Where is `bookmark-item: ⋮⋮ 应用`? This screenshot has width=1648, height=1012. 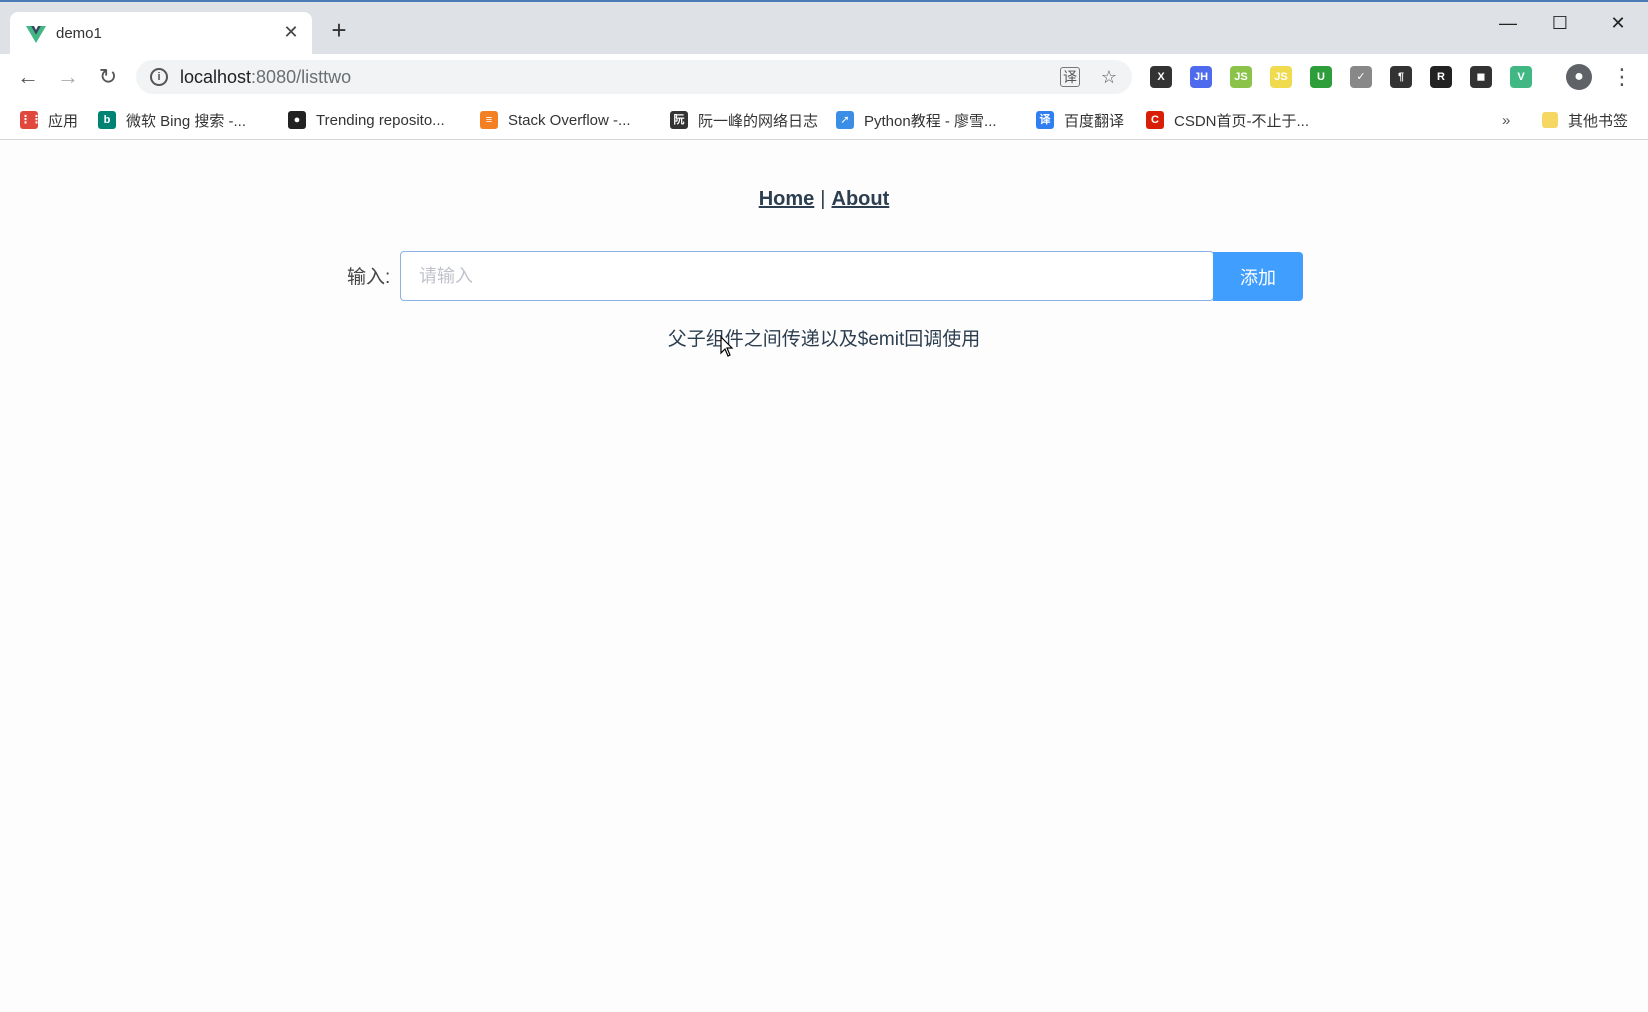
bookmark-item: ⋮⋮ 应用 is located at coordinates (49, 120).